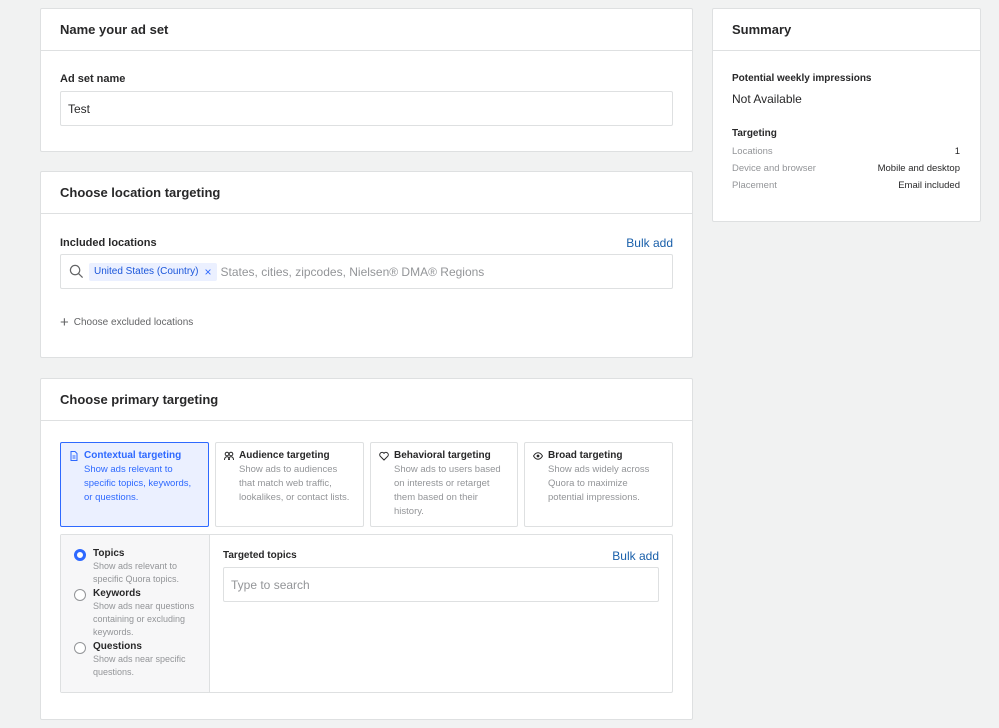  What do you see at coordinates (117, 593) in the screenshot?
I see `radio-label: Keywords` at bounding box center [117, 593].